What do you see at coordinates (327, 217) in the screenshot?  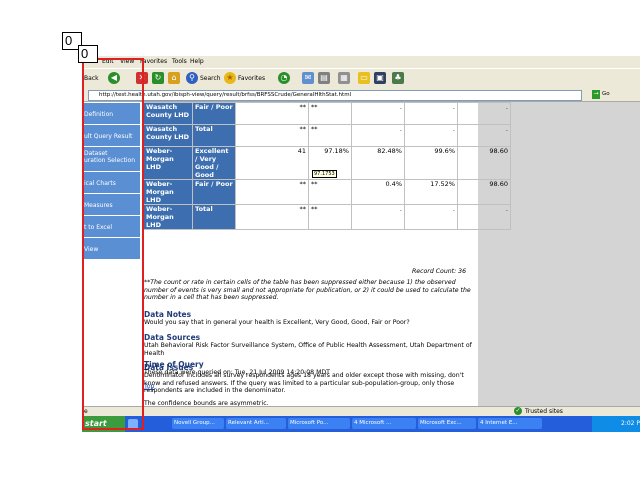 I see `table-row: Weber-Morgan LHD Total ** ** . . .` at bounding box center [327, 217].